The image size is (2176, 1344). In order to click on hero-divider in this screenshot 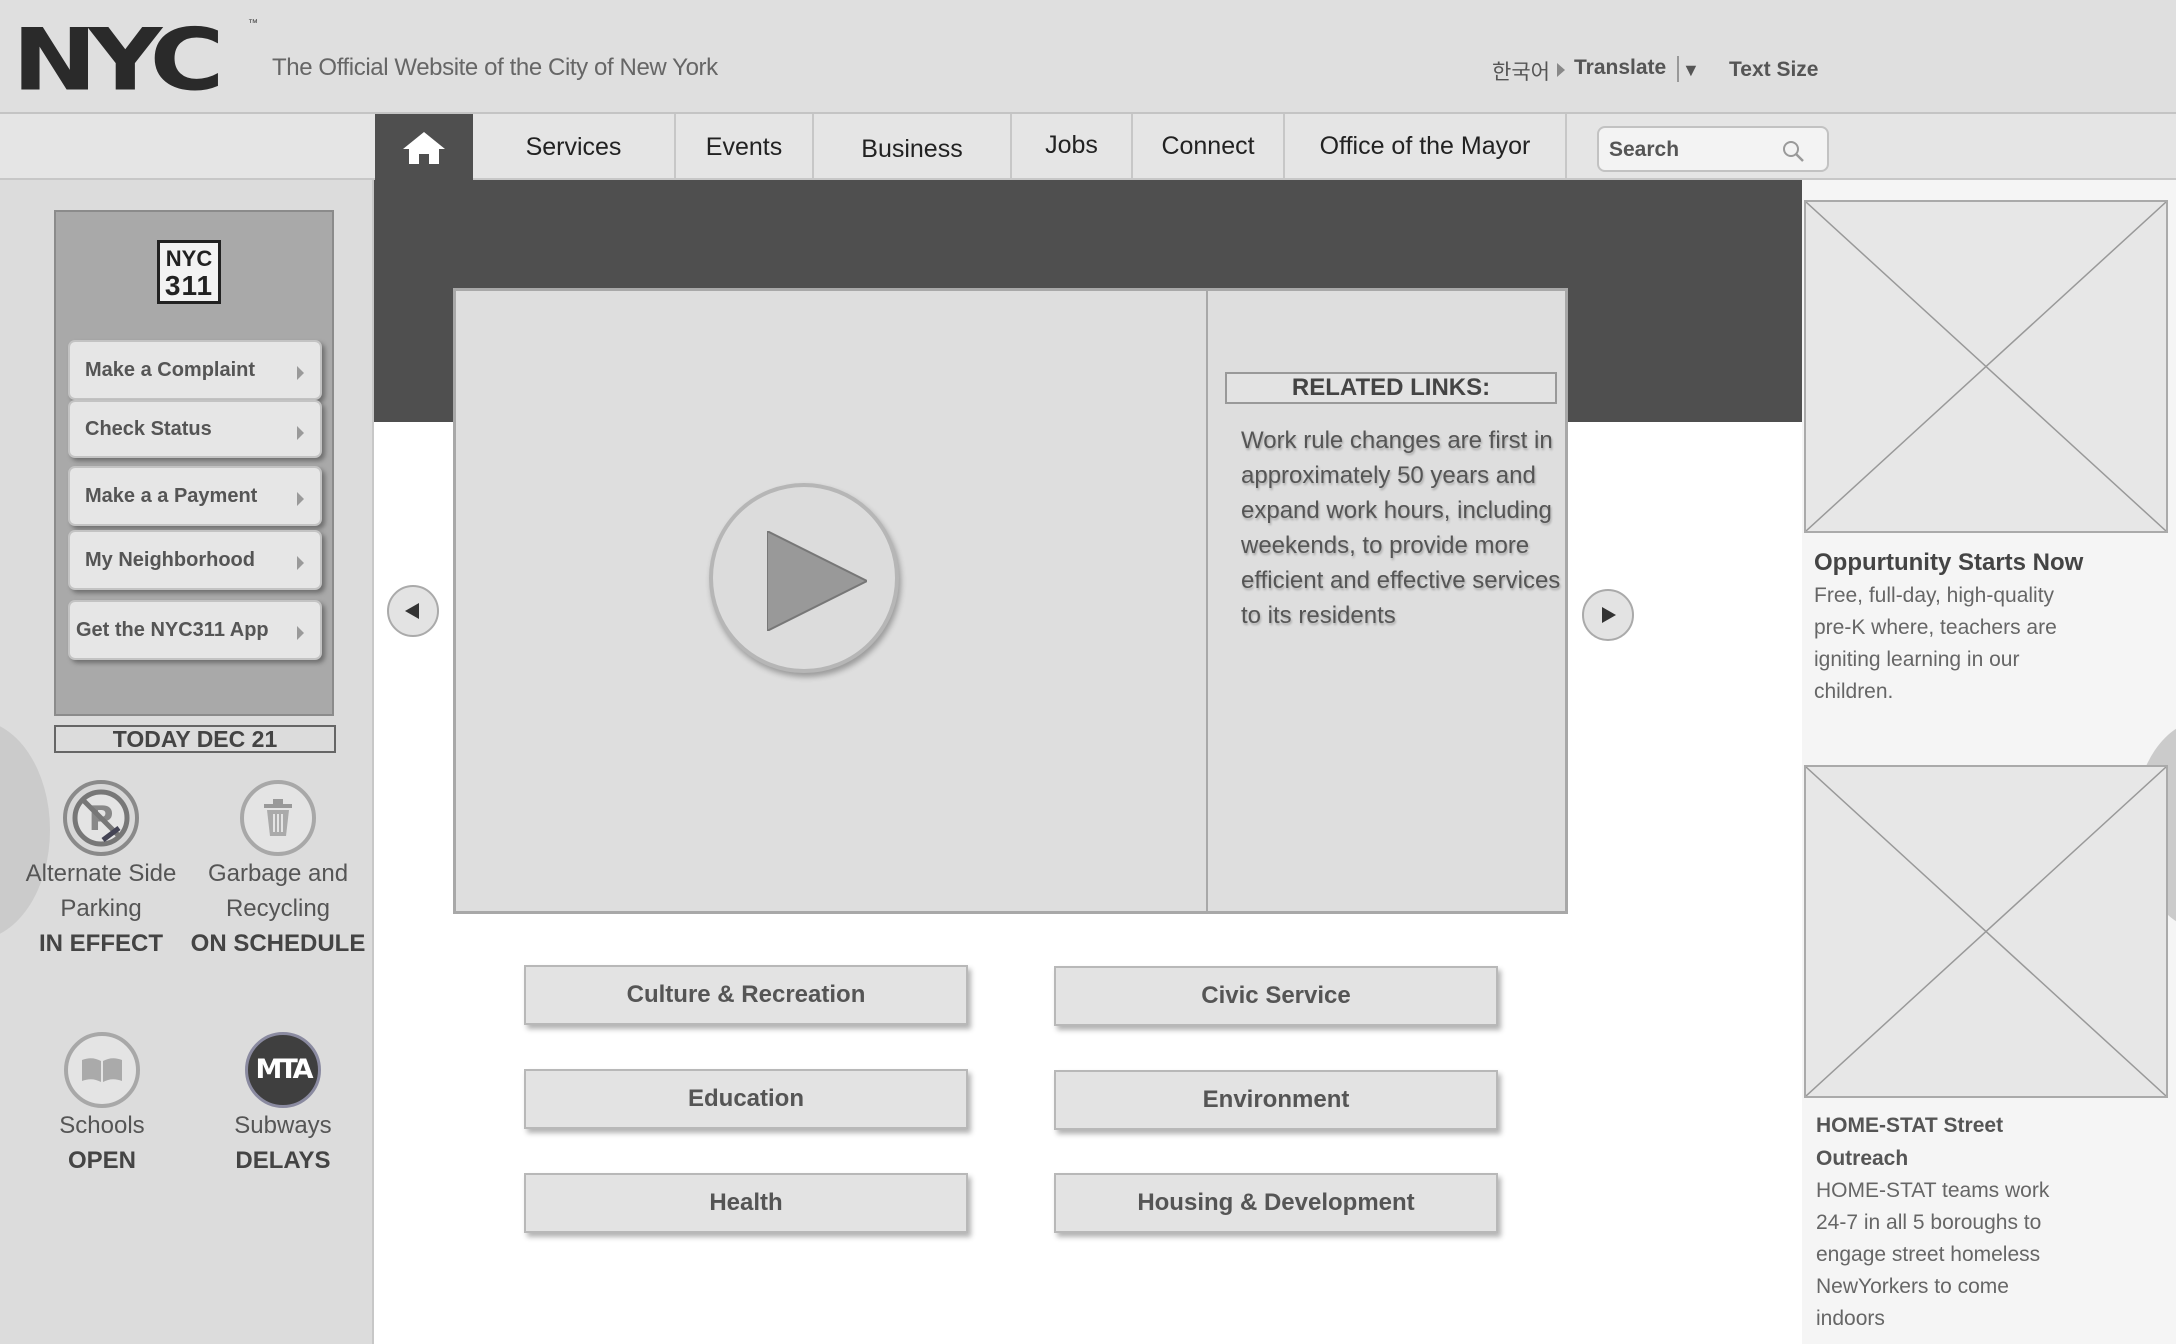, I will do `click(1207, 601)`.